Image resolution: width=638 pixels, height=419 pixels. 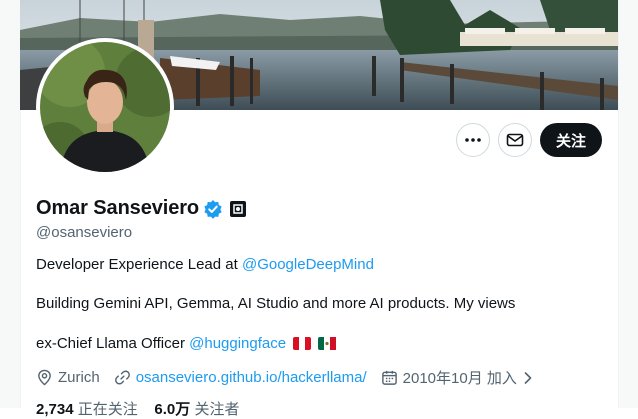 I want to click on more-horizontal-icon, so click(x=473, y=140).